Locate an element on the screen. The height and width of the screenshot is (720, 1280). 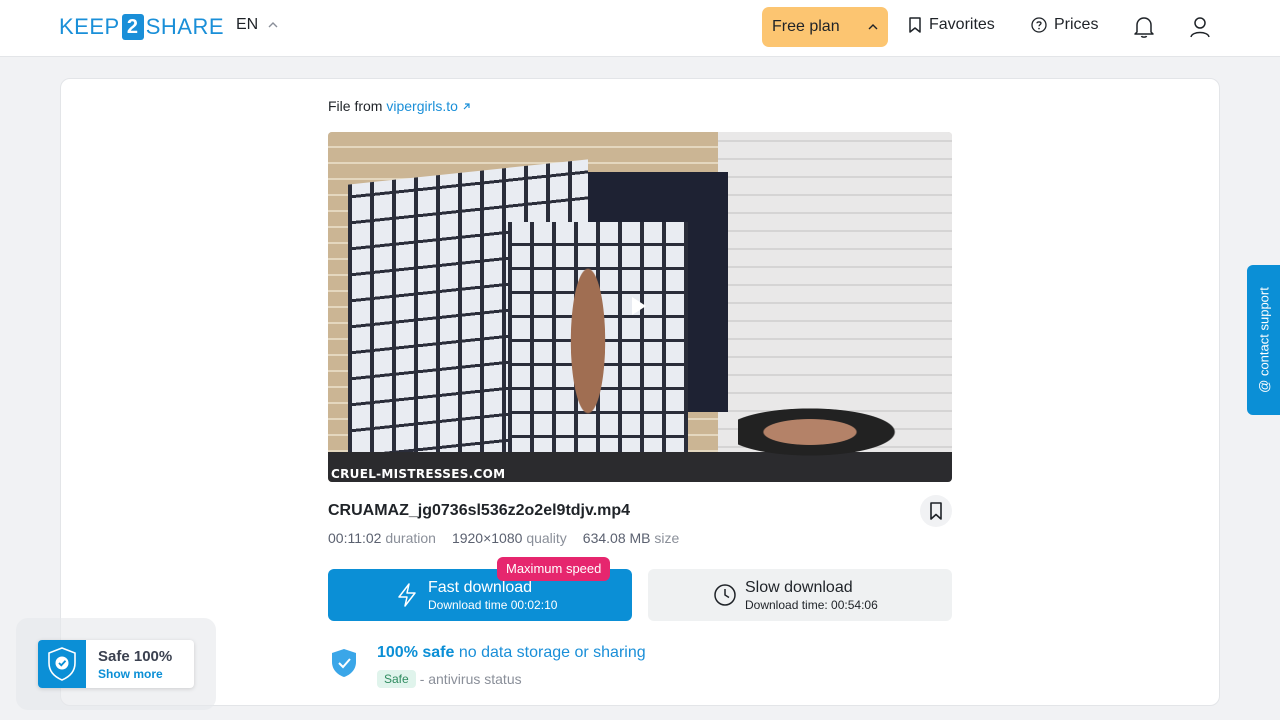
contact-support-tab: @ contact support is located at coordinates (1263, 340).